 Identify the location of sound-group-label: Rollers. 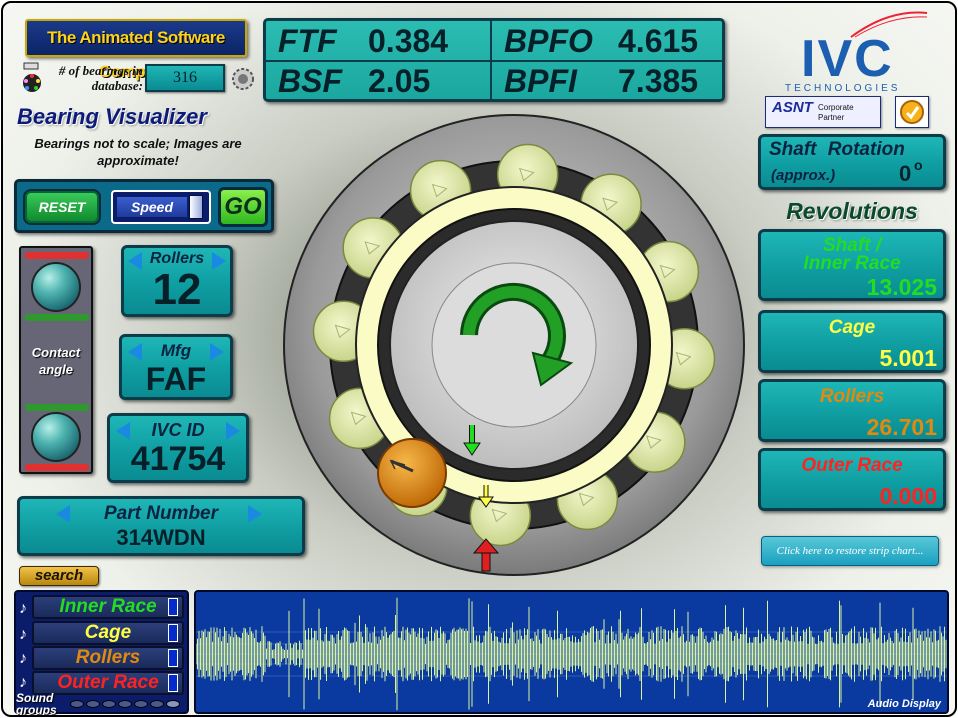
(108, 657).